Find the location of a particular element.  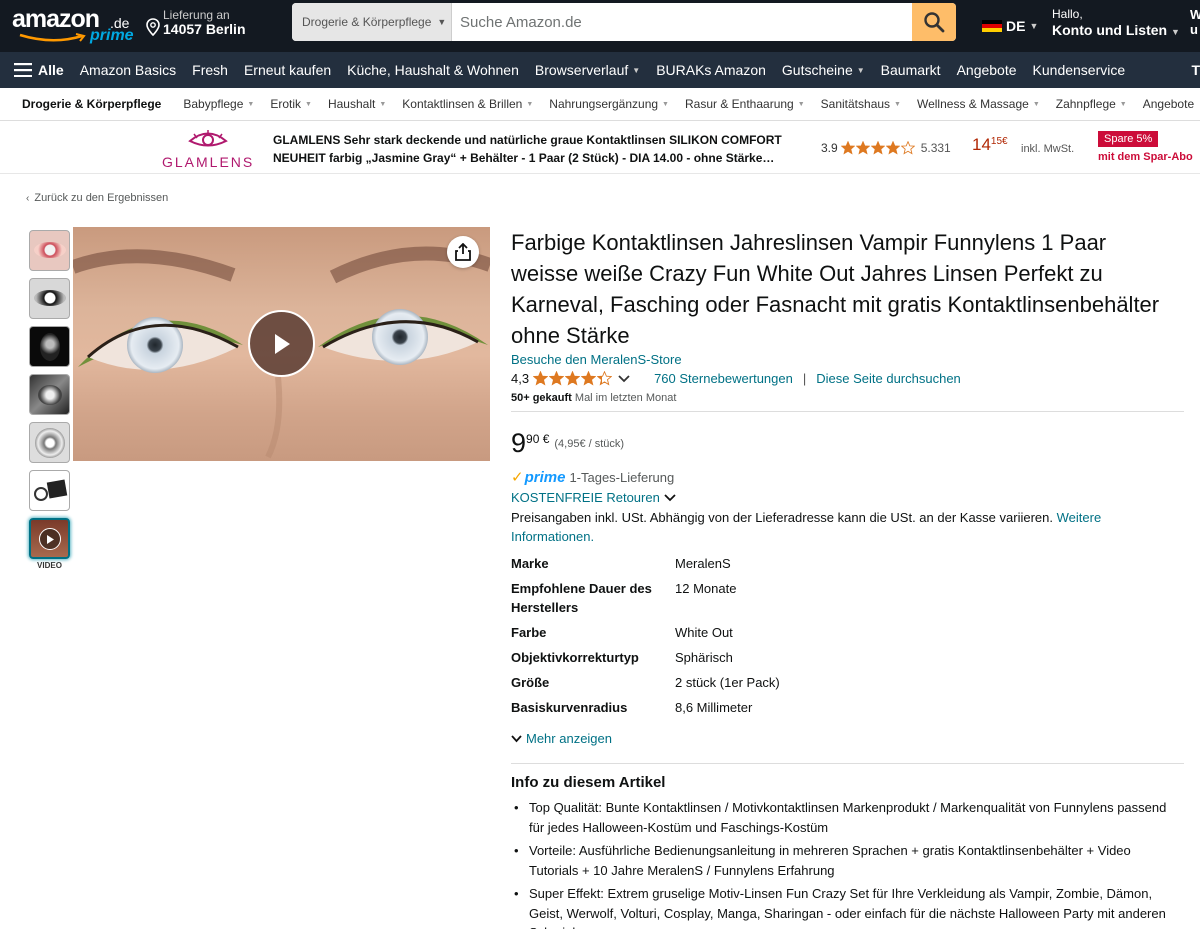

star-rating is located at coordinates (573, 378).